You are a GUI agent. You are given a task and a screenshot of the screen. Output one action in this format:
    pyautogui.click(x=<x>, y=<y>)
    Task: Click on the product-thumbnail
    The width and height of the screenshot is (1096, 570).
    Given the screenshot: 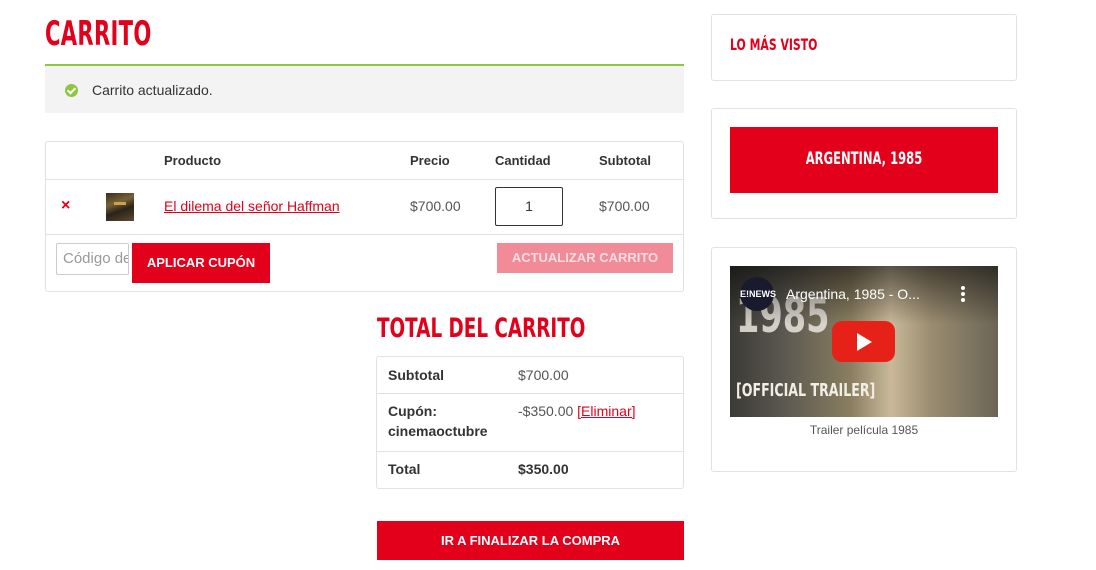 What is the action you would take?
    pyautogui.click(x=120, y=207)
    